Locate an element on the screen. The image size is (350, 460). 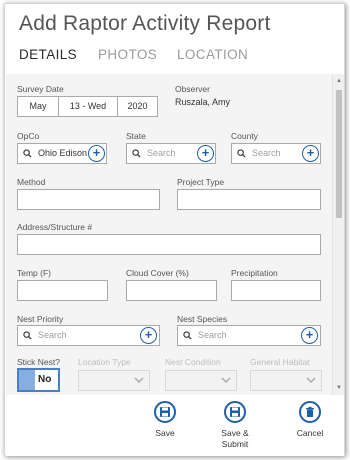
survey-date-month: May is located at coordinates (38, 106).